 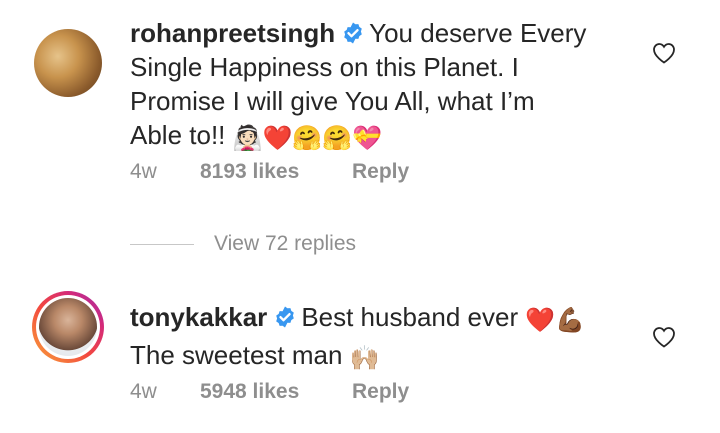 What do you see at coordinates (555, 320) in the screenshot?
I see `emoji-heart-muscle: ❤️💪🏾` at bounding box center [555, 320].